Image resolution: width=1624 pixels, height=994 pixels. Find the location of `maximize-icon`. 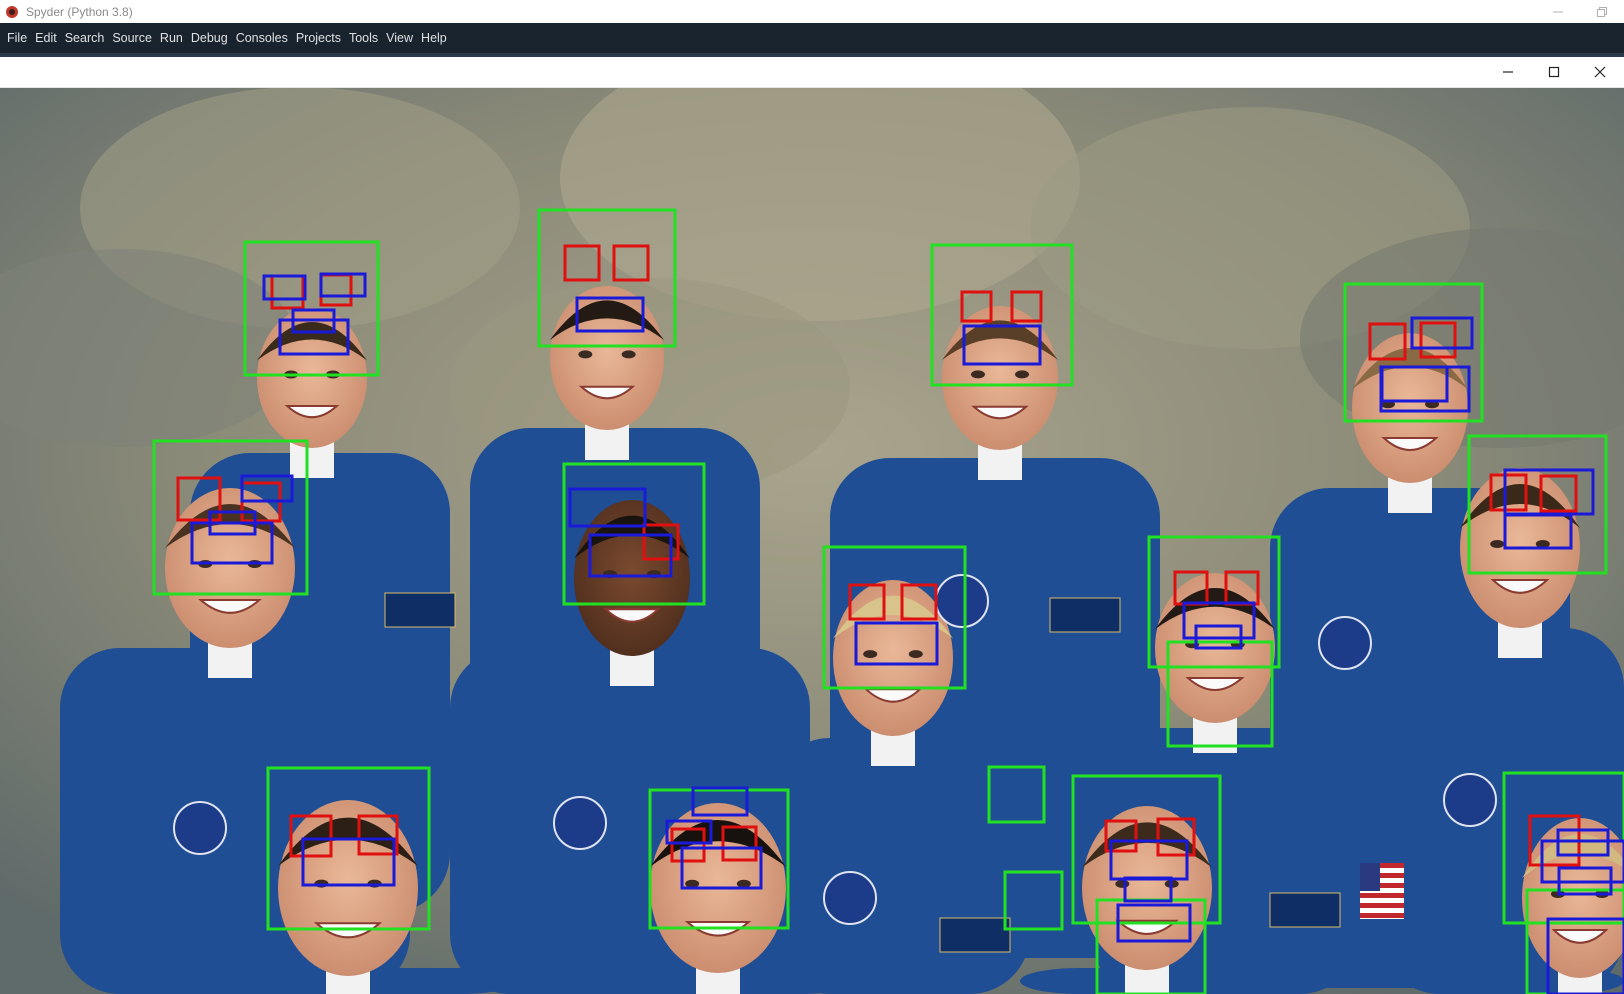

maximize-icon is located at coordinates (1554, 72).